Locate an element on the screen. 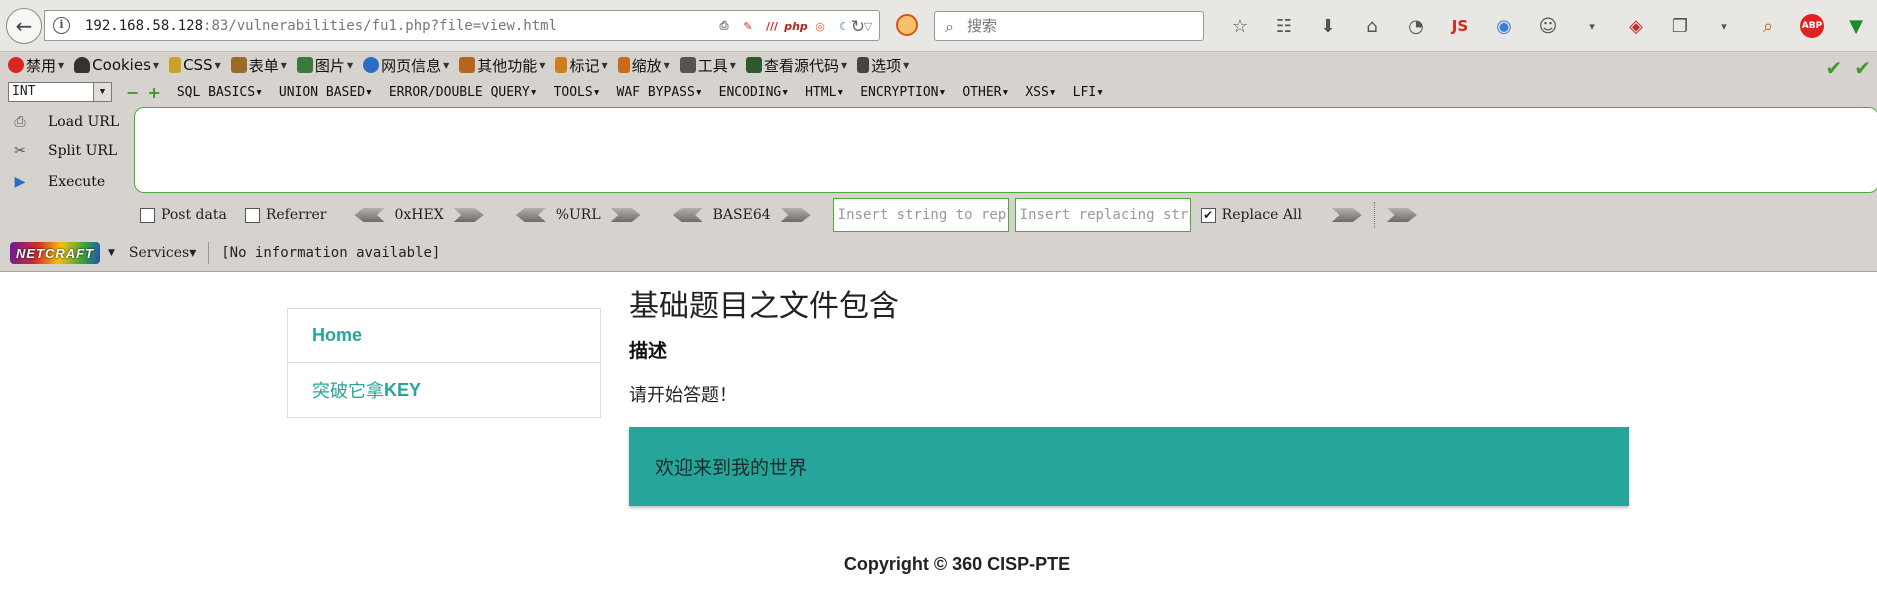  toolbar-icons: ☆ ☷ ⬇ ⌂ ◔ JS ◉ ☺ ▾ ◈ ❐ ▾ ⌕ ABP ▼ is located at coordinates (1547, 26).